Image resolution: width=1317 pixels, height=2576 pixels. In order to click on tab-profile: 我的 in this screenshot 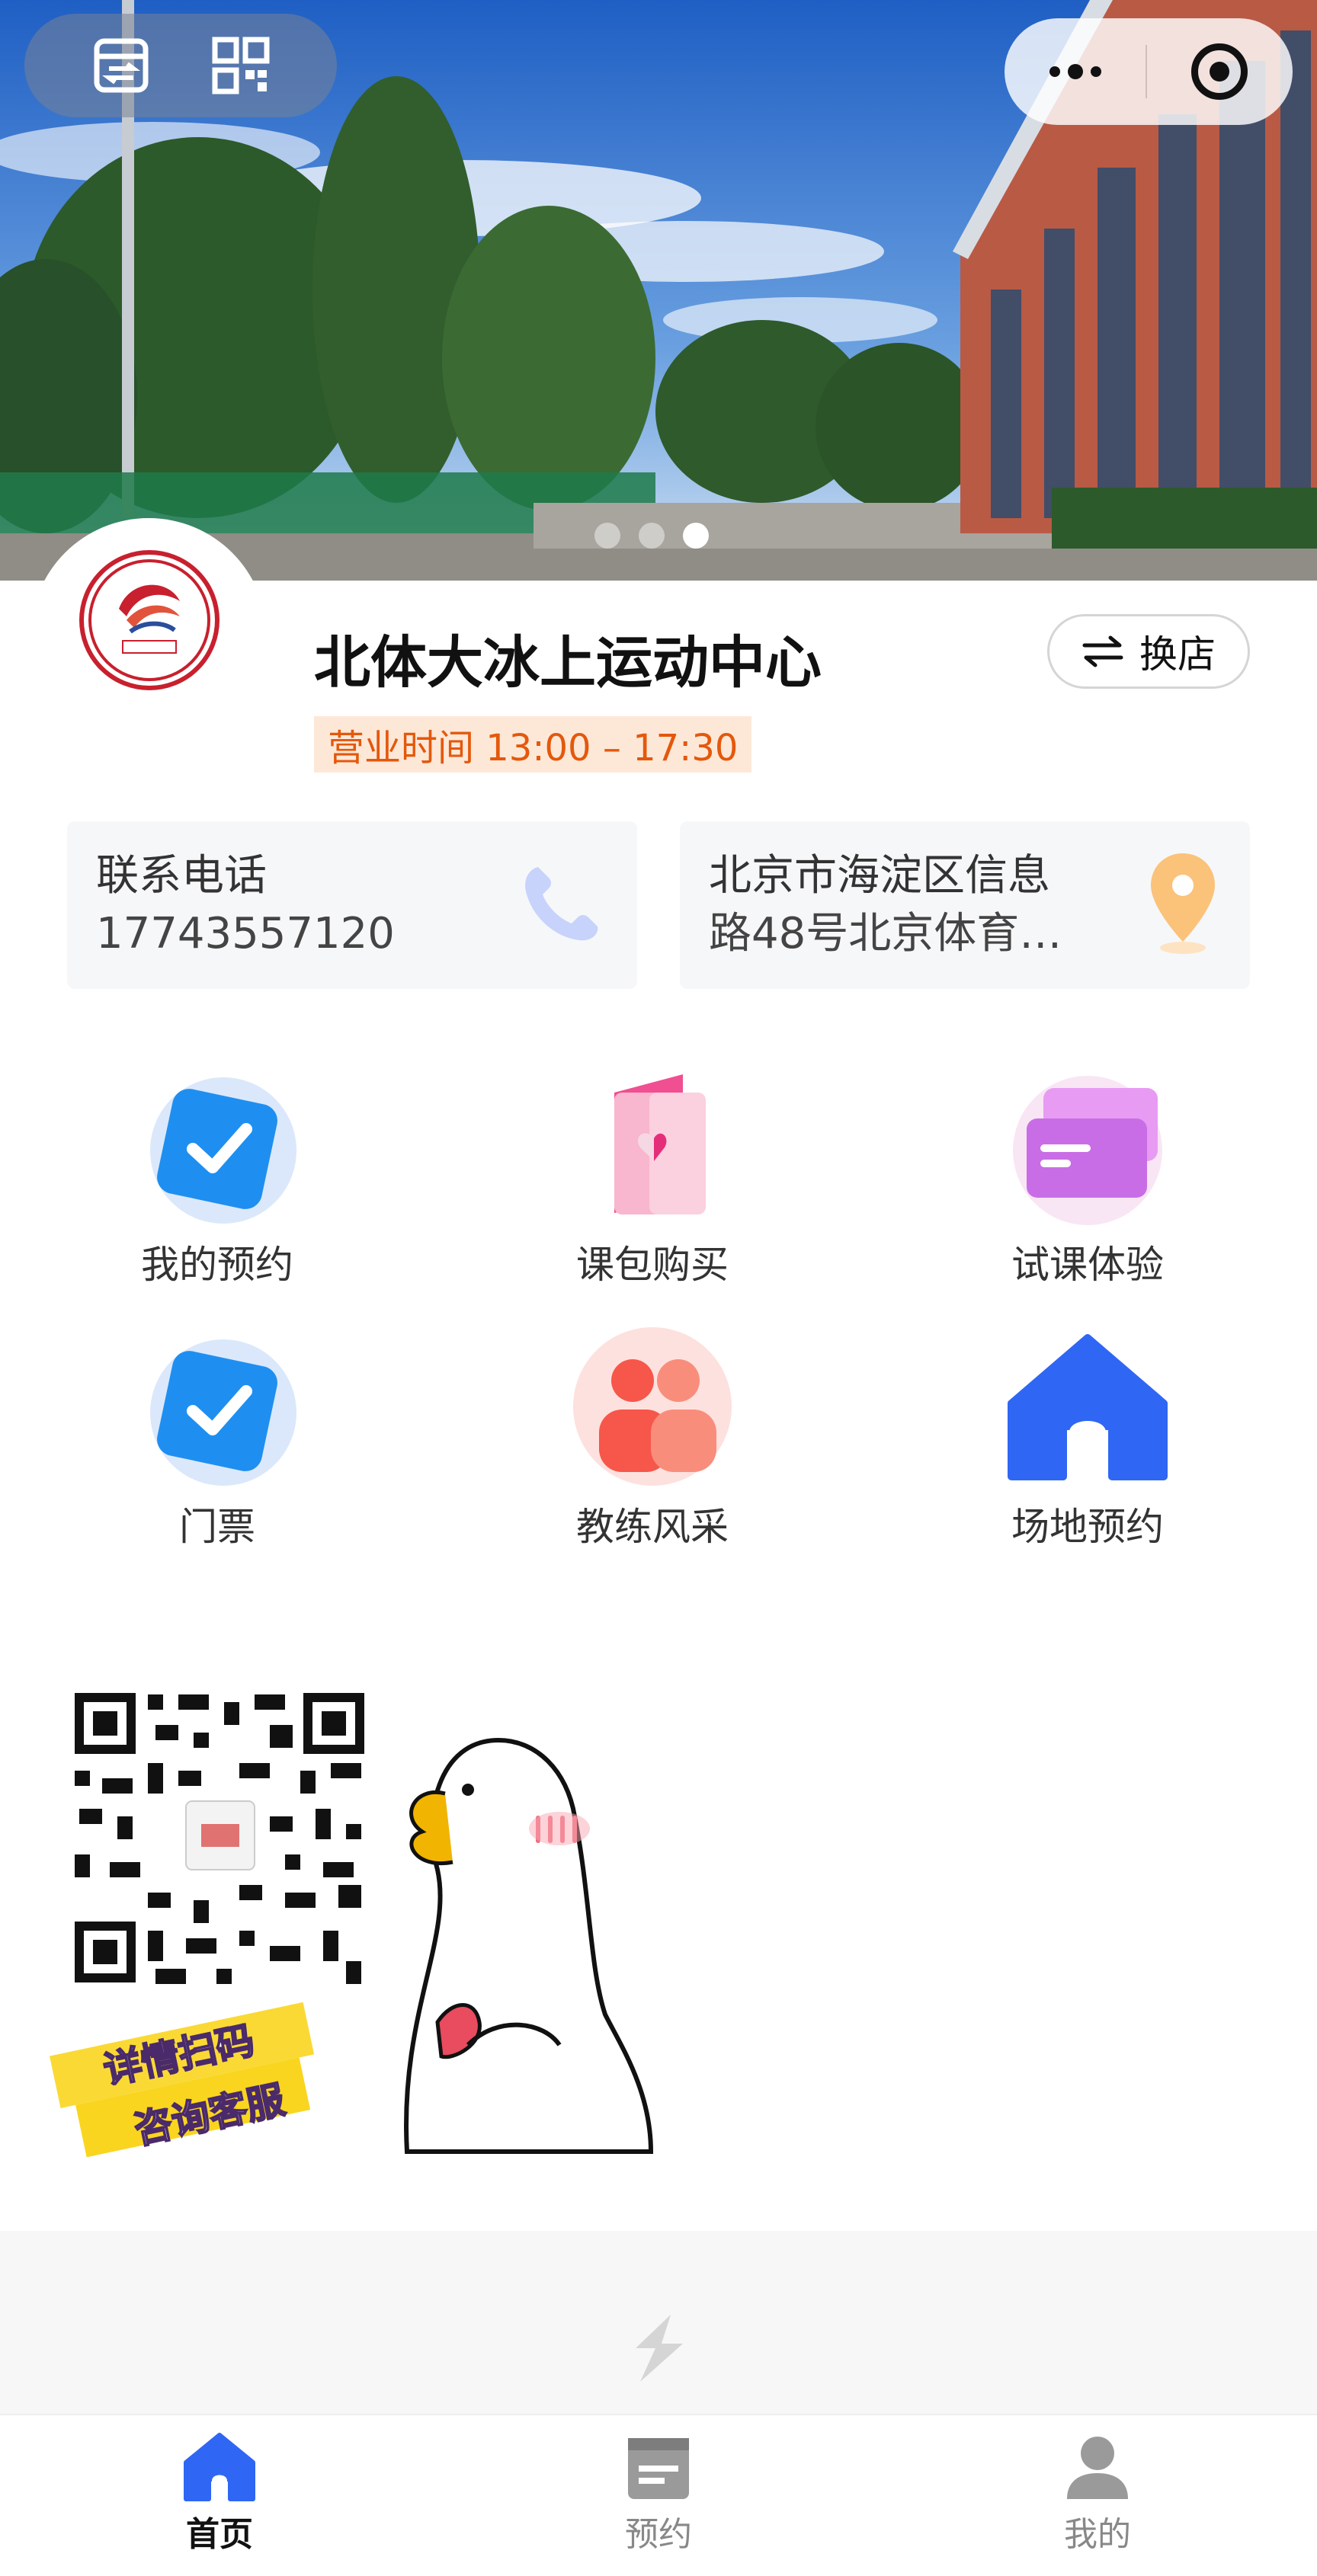, I will do `click(1097, 2493)`.